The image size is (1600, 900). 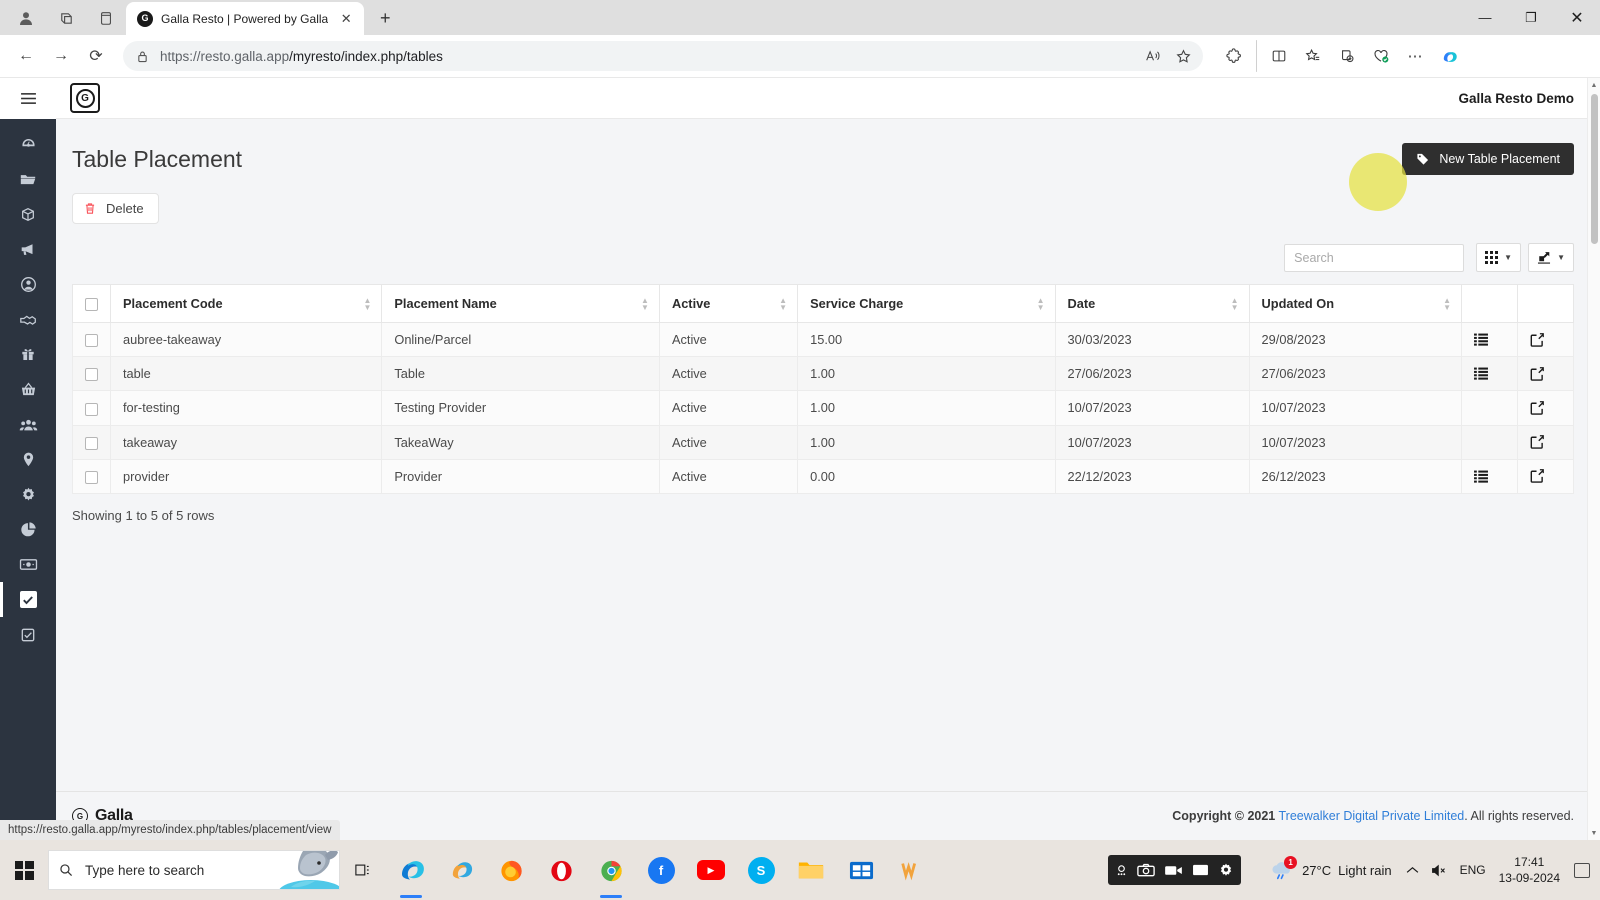 I want to click on tray-expand-icon, so click(x=1412, y=870).